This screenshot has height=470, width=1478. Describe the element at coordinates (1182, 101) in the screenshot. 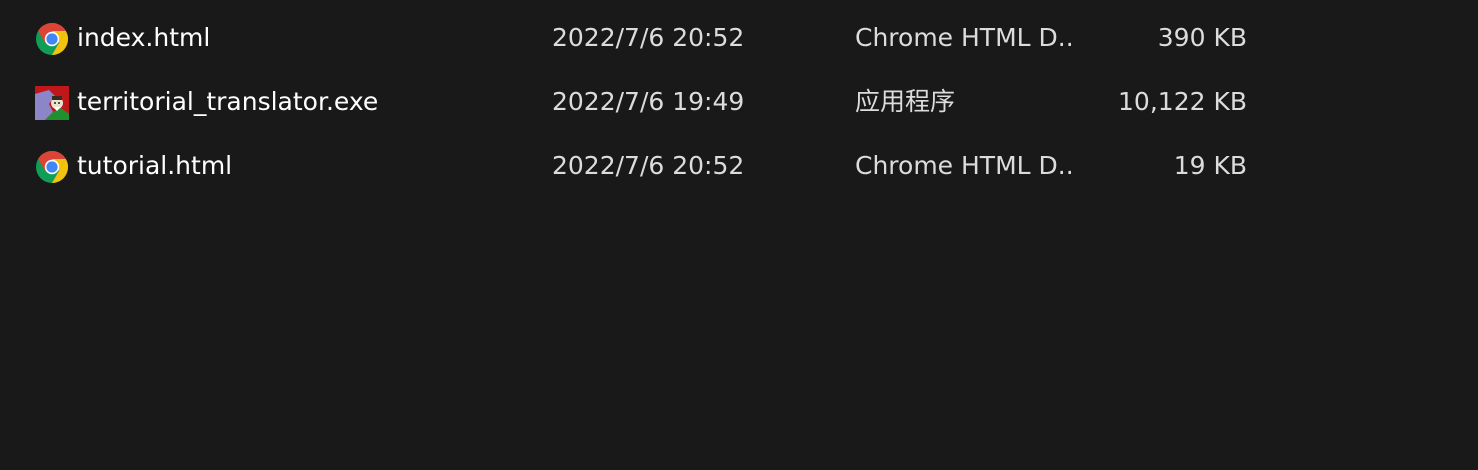

I see `file-size: 10,122 KB` at that location.